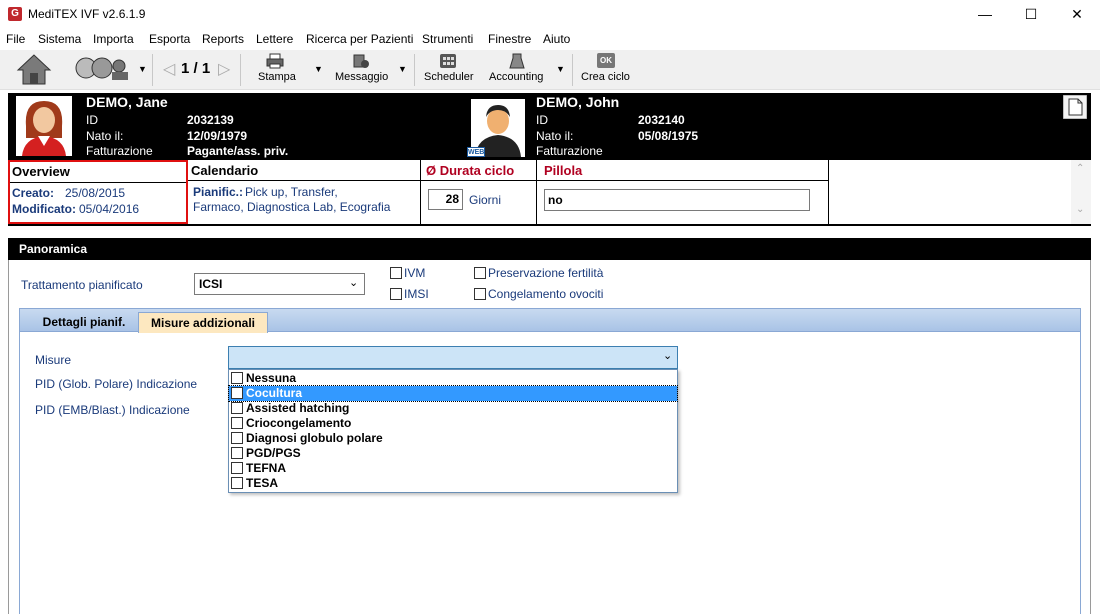 Image resolution: width=1100 pixels, height=614 pixels. What do you see at coordinates (203, 322) in the screenshot?
I see `tab-misure: Misure addizionali` at bounding box center [203, 322].